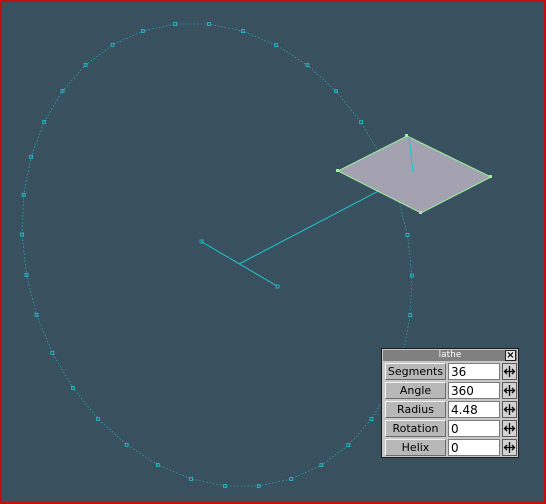  What do you see at coordinates (415, 390) in the screenshot?
I see `angle-label: Angle` at bounding box center [415, 390].